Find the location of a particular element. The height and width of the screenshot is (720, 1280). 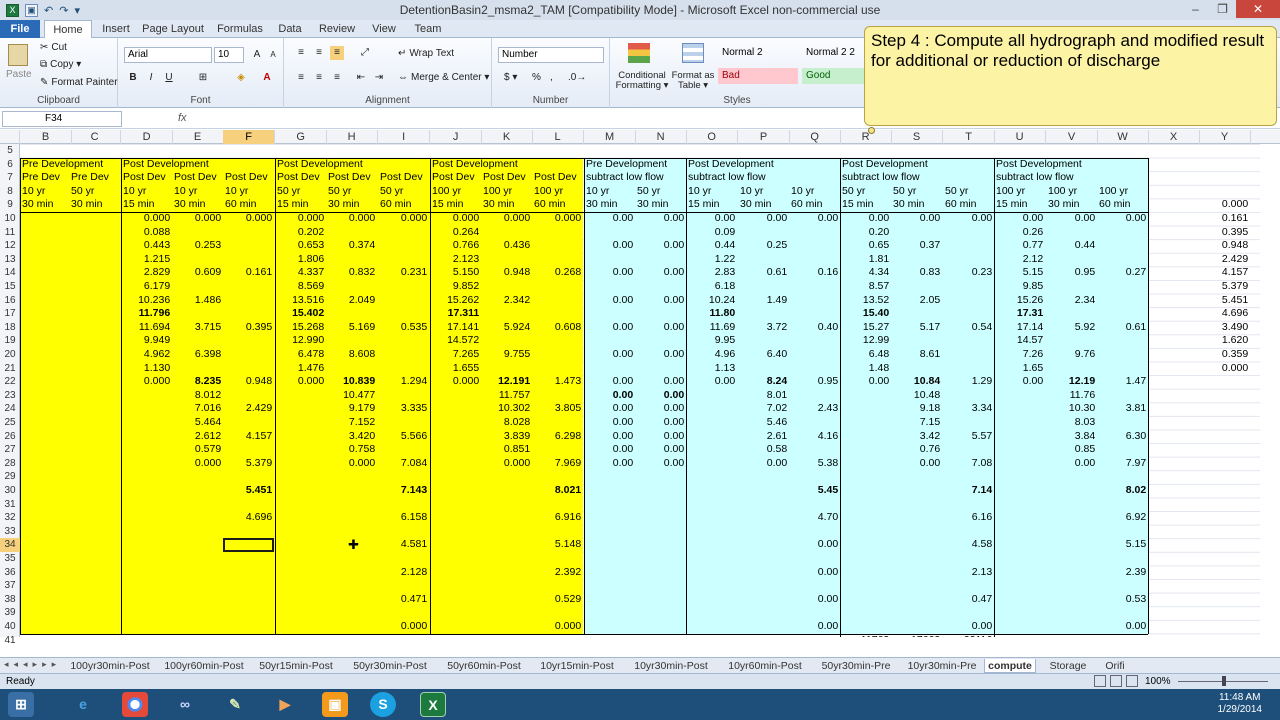

sheet-tab-storage: Storage is located at coordinates (1068, 666).